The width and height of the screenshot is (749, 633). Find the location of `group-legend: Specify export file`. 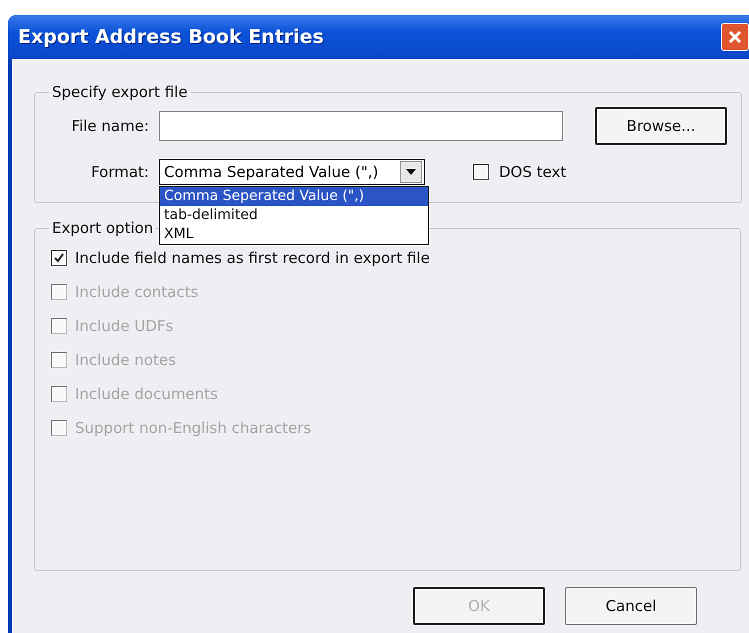

group-legend: Specify export file is located at coordinates (120, 92).